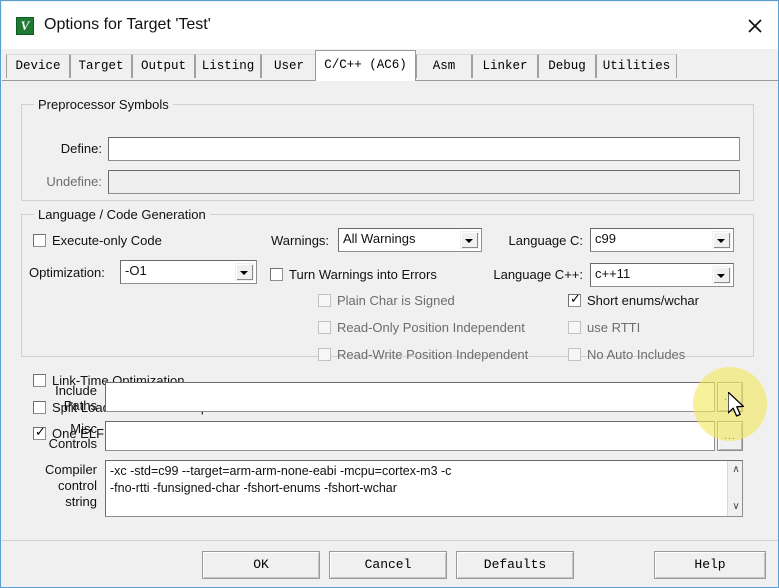 This screenshot has width=779, height=588. What do you see at coordinates (444, 66) in the screenshot?
I see `tab-asm: Asm` at bounding box center [444, 66].